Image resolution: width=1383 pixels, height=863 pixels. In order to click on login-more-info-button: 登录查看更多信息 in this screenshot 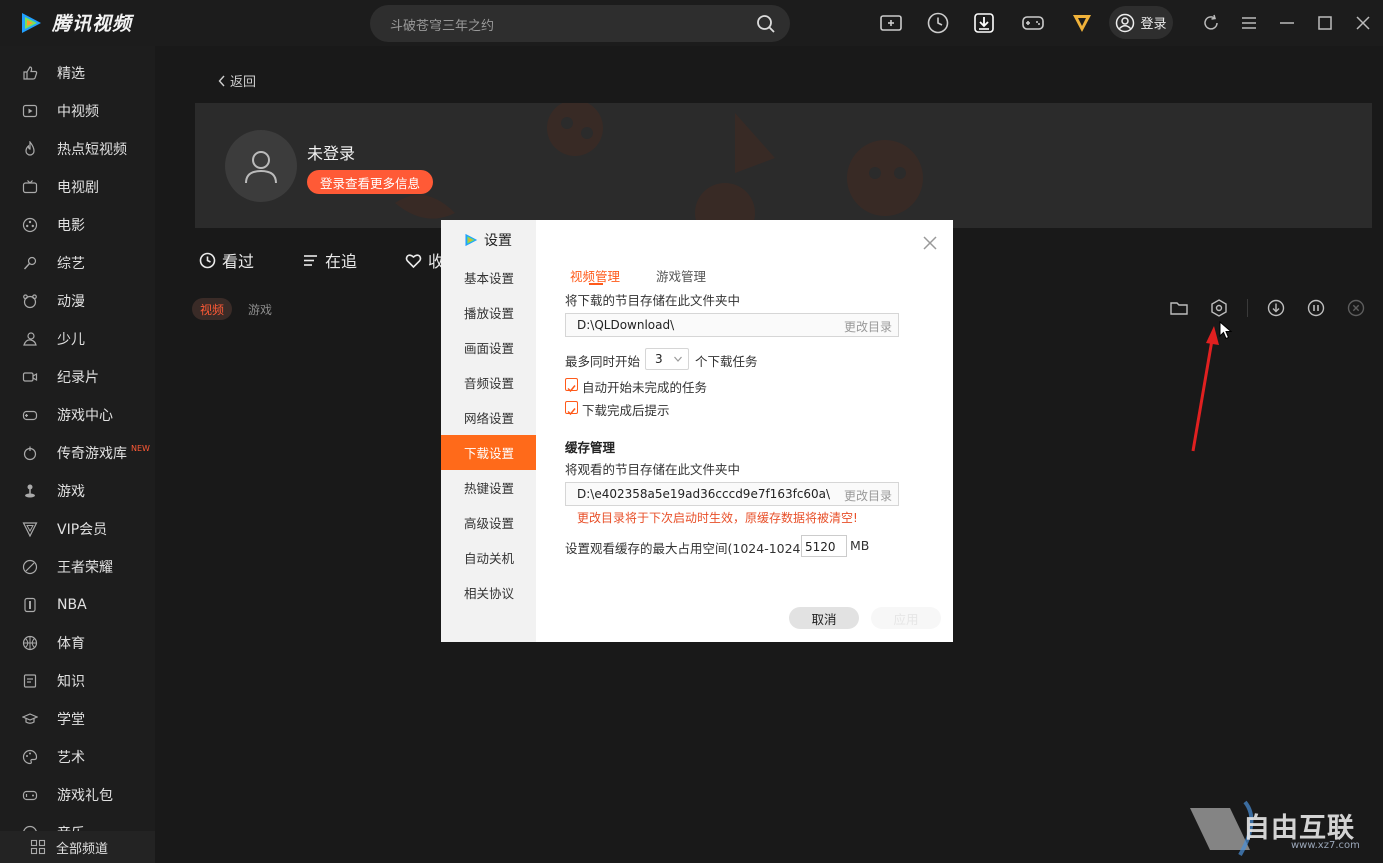, I will do `click(370, 182)`.